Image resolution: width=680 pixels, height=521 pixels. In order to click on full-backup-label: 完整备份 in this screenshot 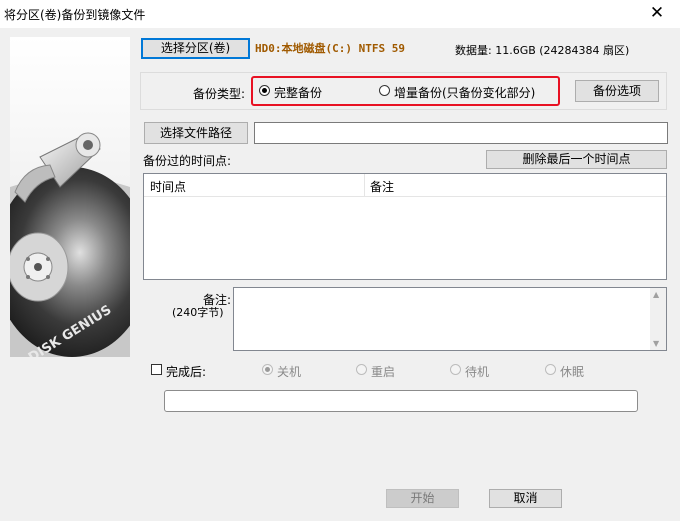, I will do `click(298, 92)`.